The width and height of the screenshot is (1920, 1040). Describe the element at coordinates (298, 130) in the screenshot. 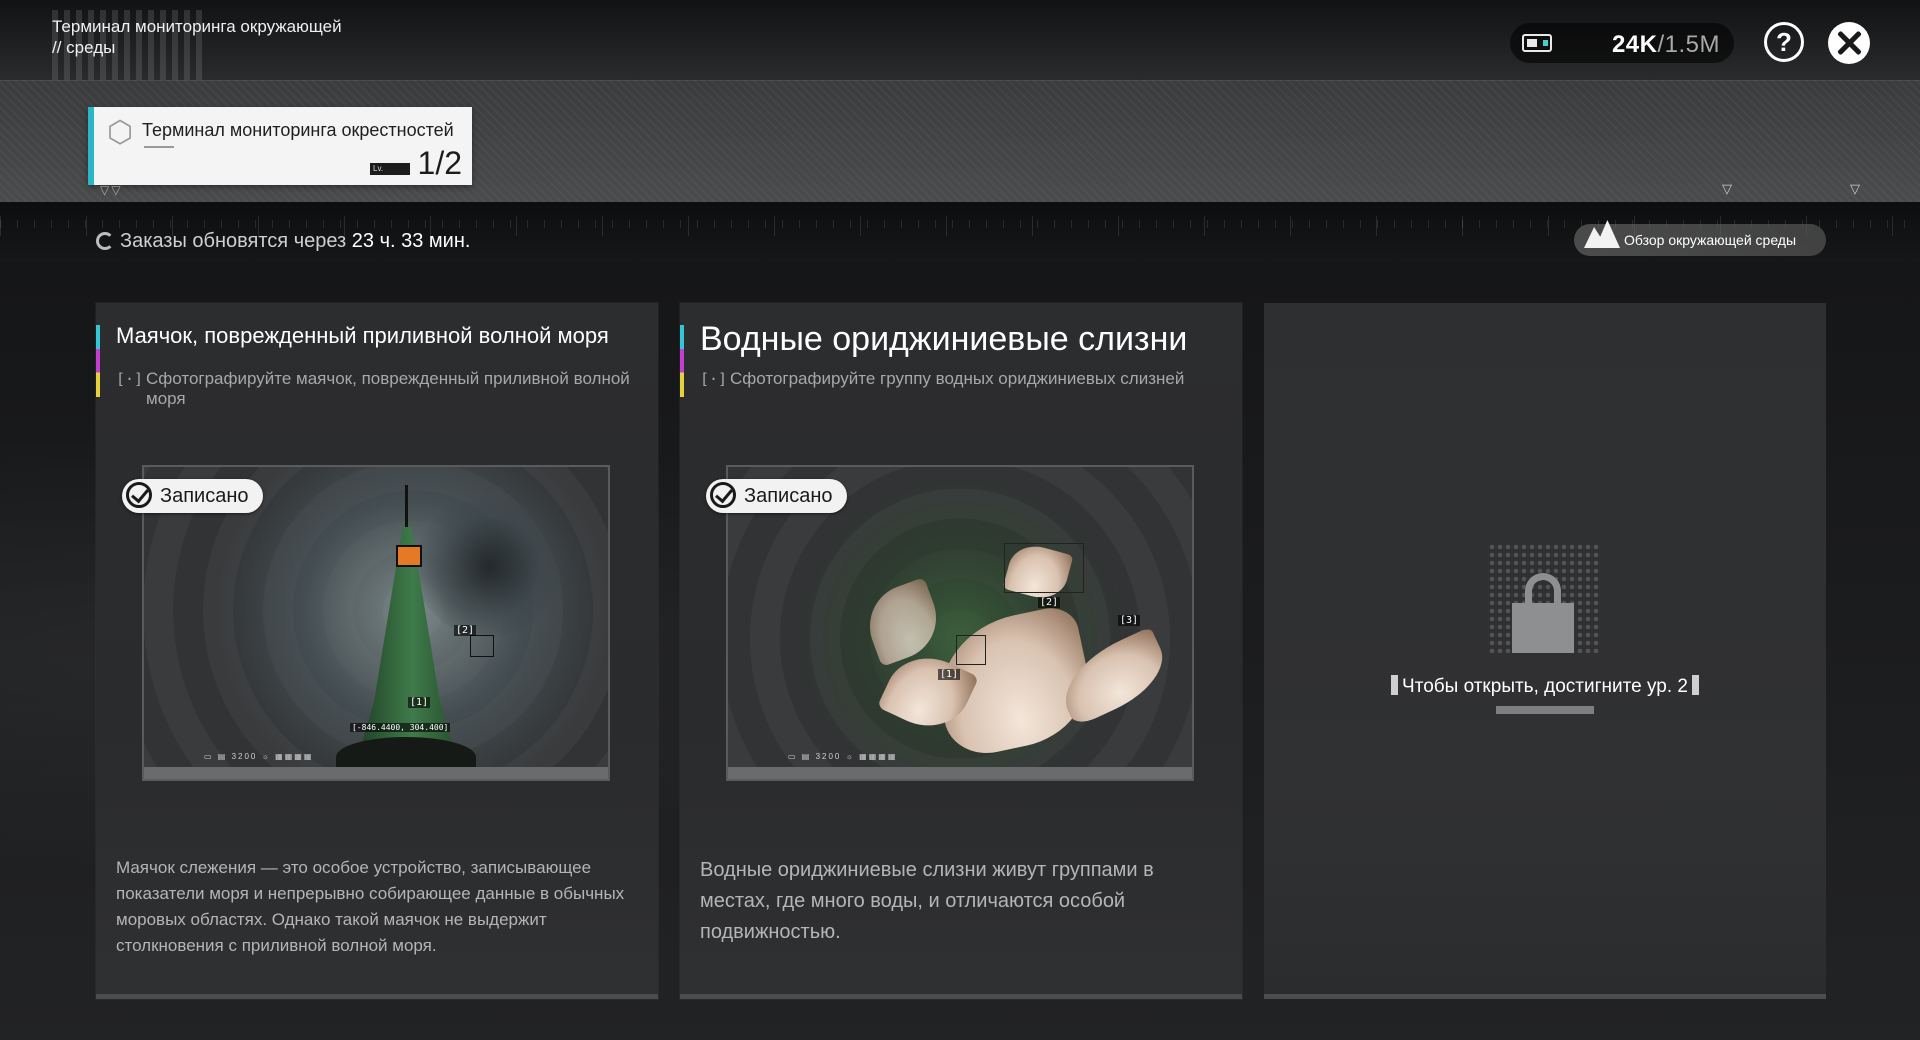

I see `terminal-tab-label: Терминал мониторинга окрестностей` at that location.